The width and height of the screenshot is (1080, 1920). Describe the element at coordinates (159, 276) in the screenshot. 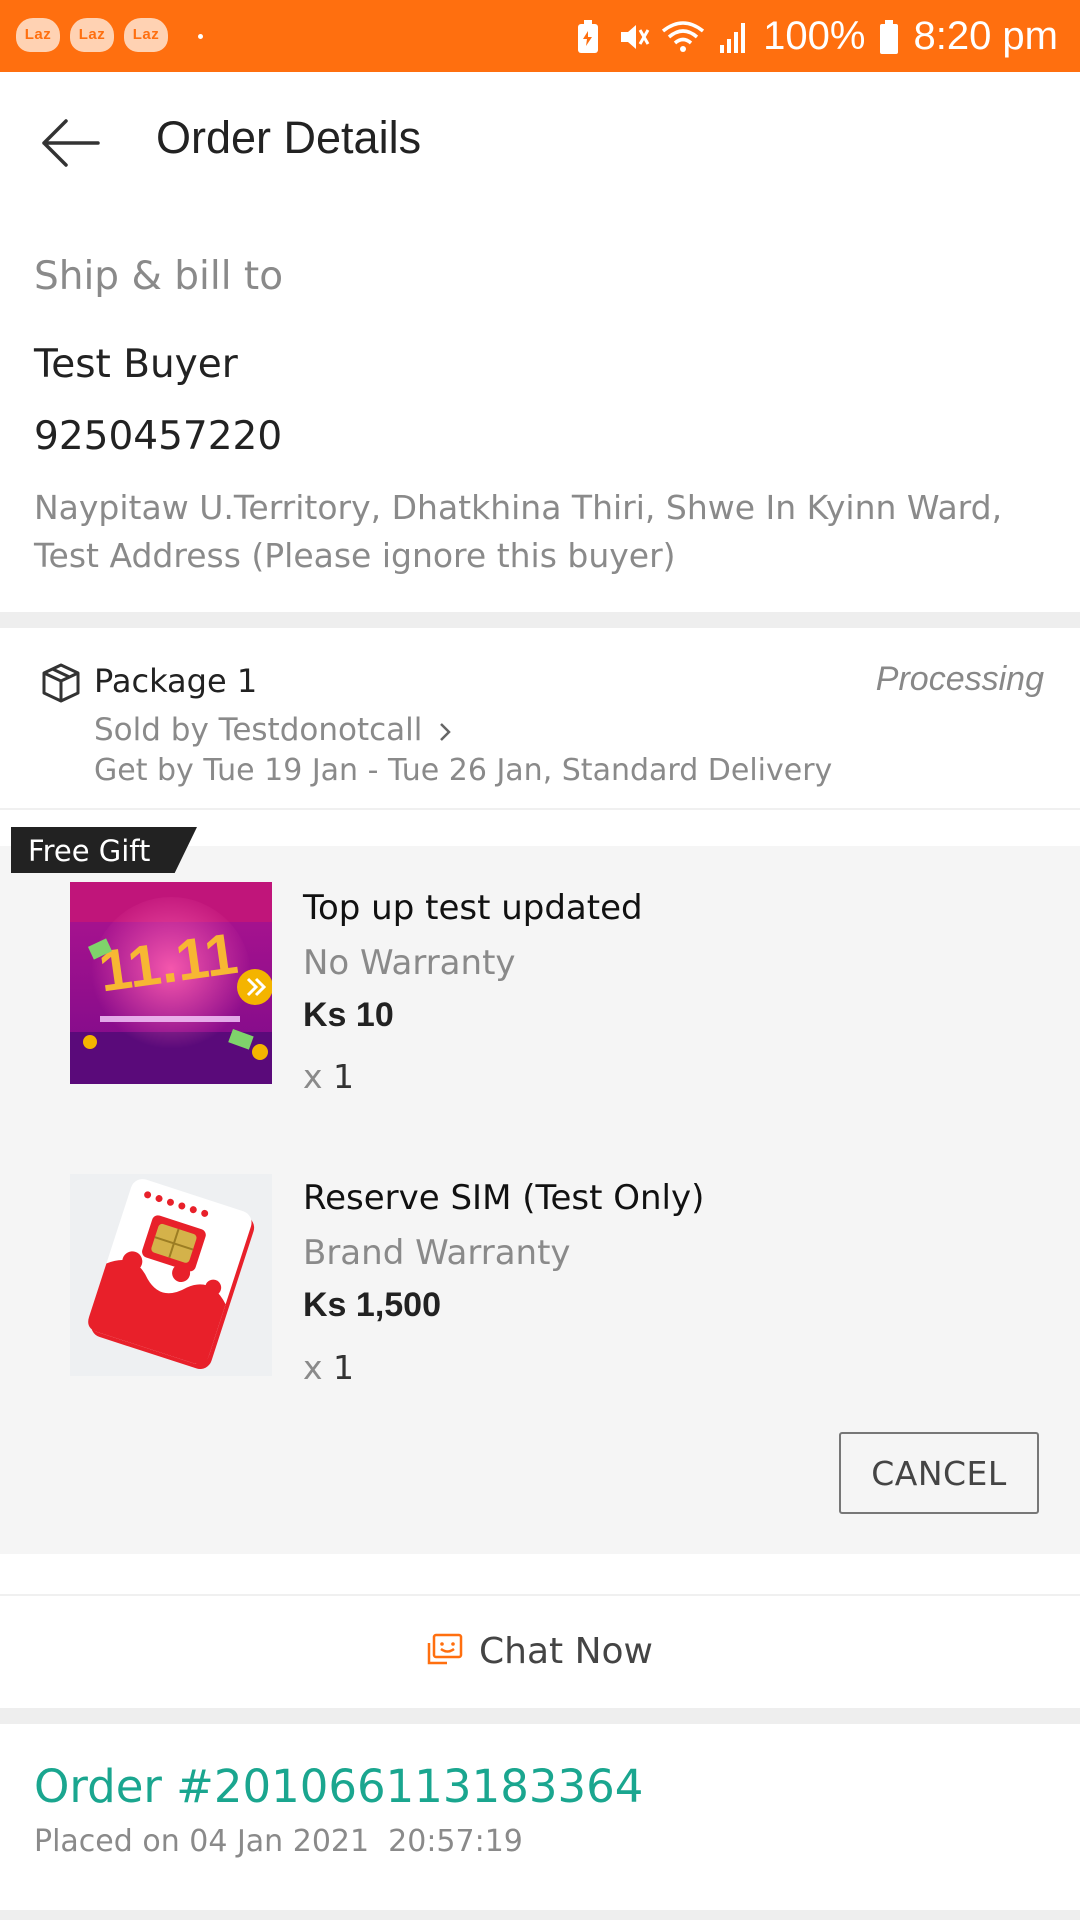

I see `ship-bill-label: Ship & bill to` at that location.